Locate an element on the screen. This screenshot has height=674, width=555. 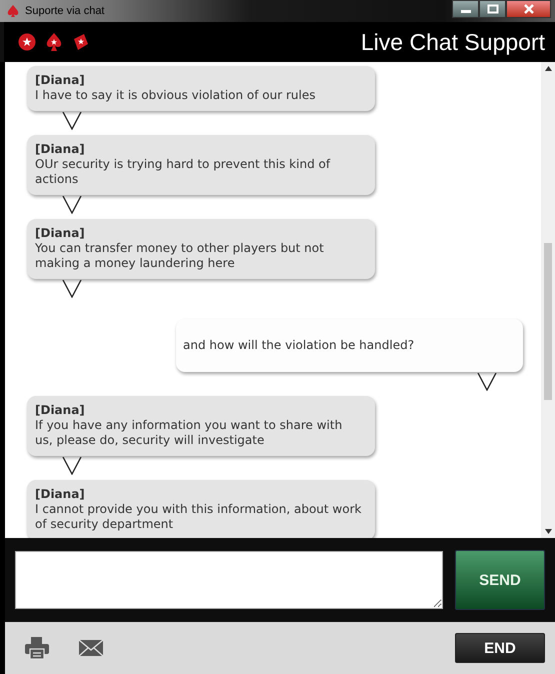
maximize-icon is located at coordinates (492, 9).